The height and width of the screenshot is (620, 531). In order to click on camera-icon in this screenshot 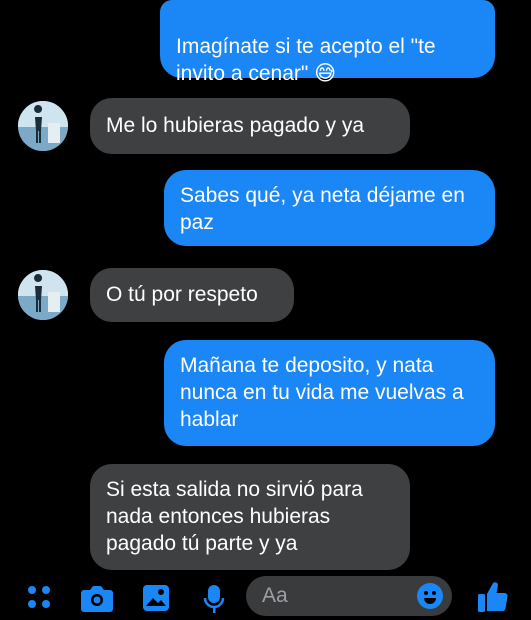, I will do `click(97, 600)`.